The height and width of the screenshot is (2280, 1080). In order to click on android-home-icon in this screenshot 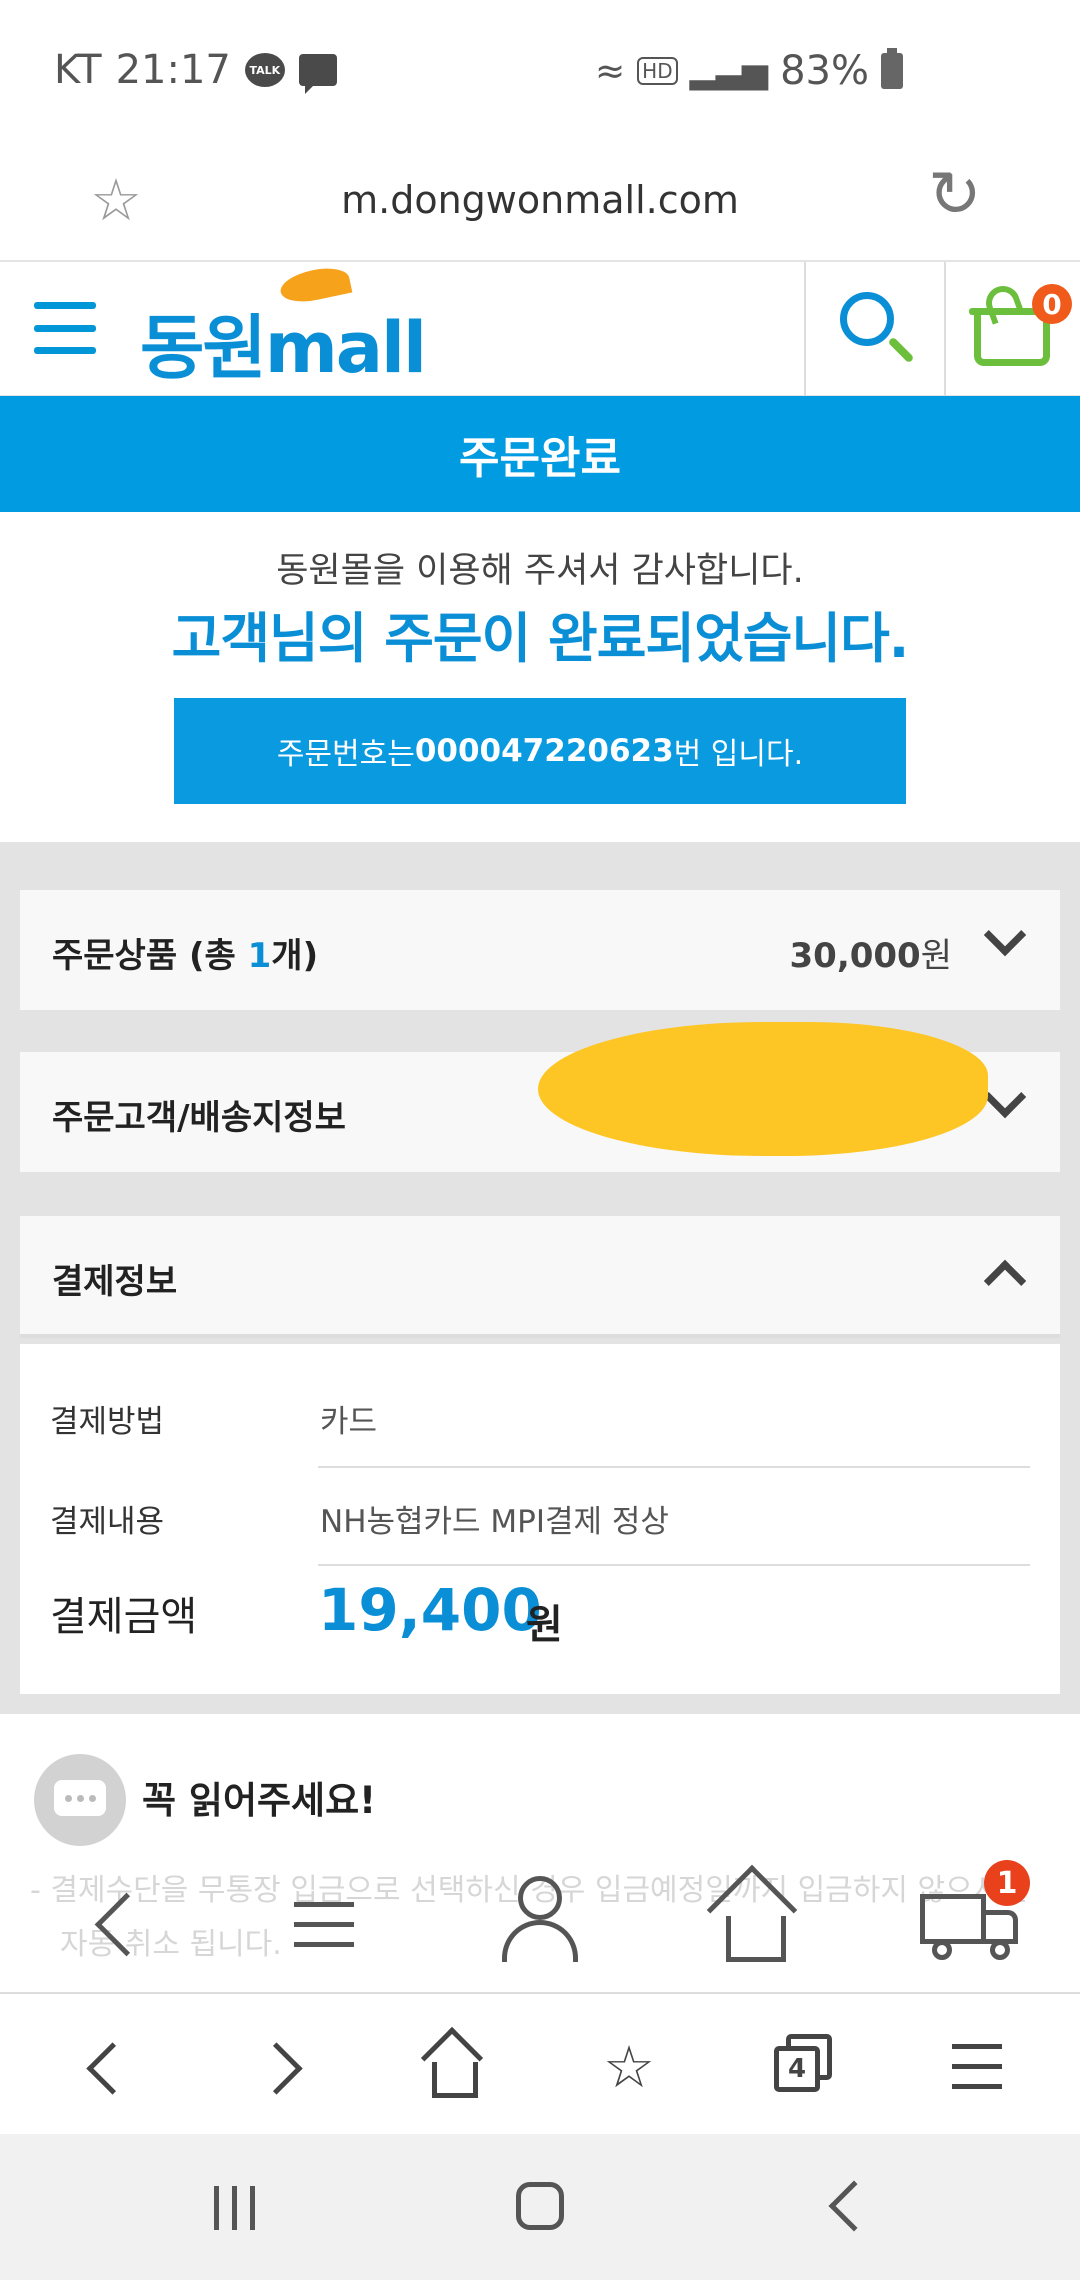, I will do `click(540, 2206)`.